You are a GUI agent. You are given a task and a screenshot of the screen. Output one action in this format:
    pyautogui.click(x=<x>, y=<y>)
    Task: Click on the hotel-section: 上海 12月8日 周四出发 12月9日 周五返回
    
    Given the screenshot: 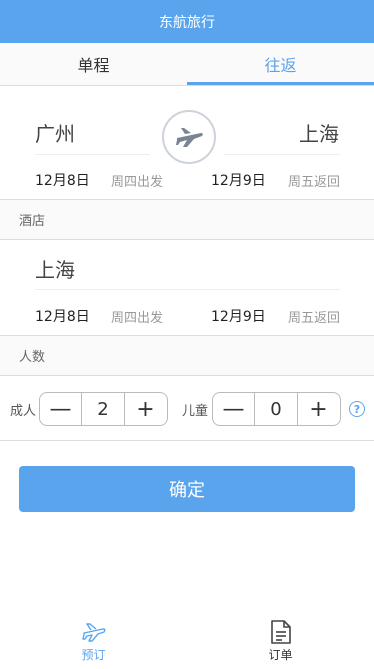 What is the action you would take?
    pyautogui.click(x=187, y=288)
    